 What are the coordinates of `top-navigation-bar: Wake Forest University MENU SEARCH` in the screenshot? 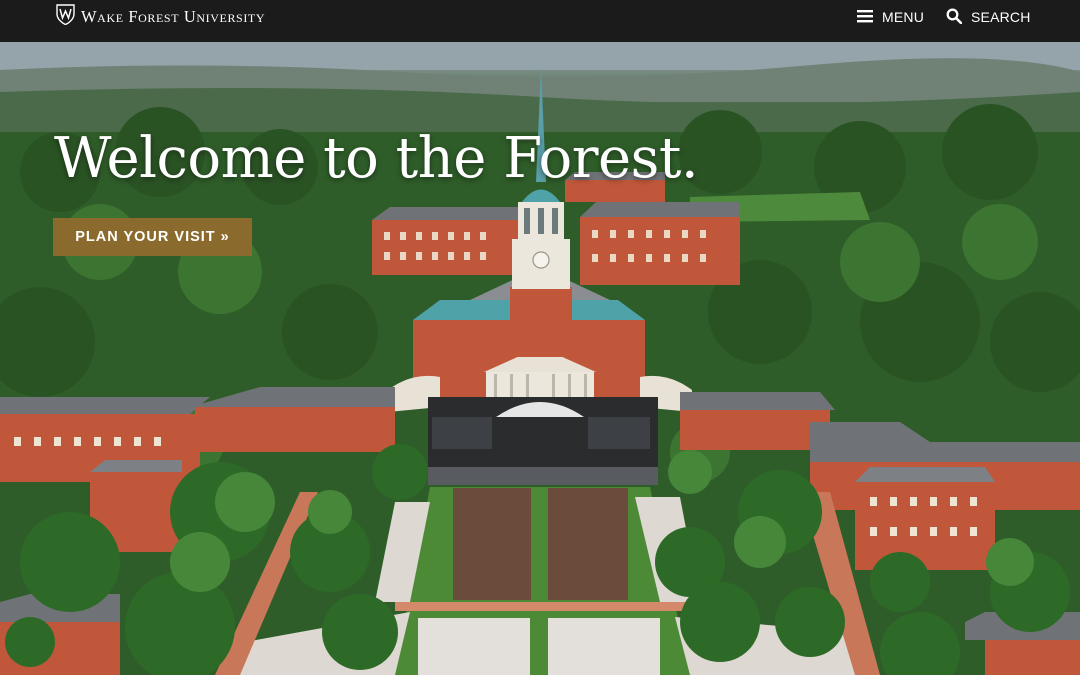 It's located at (540, 21).